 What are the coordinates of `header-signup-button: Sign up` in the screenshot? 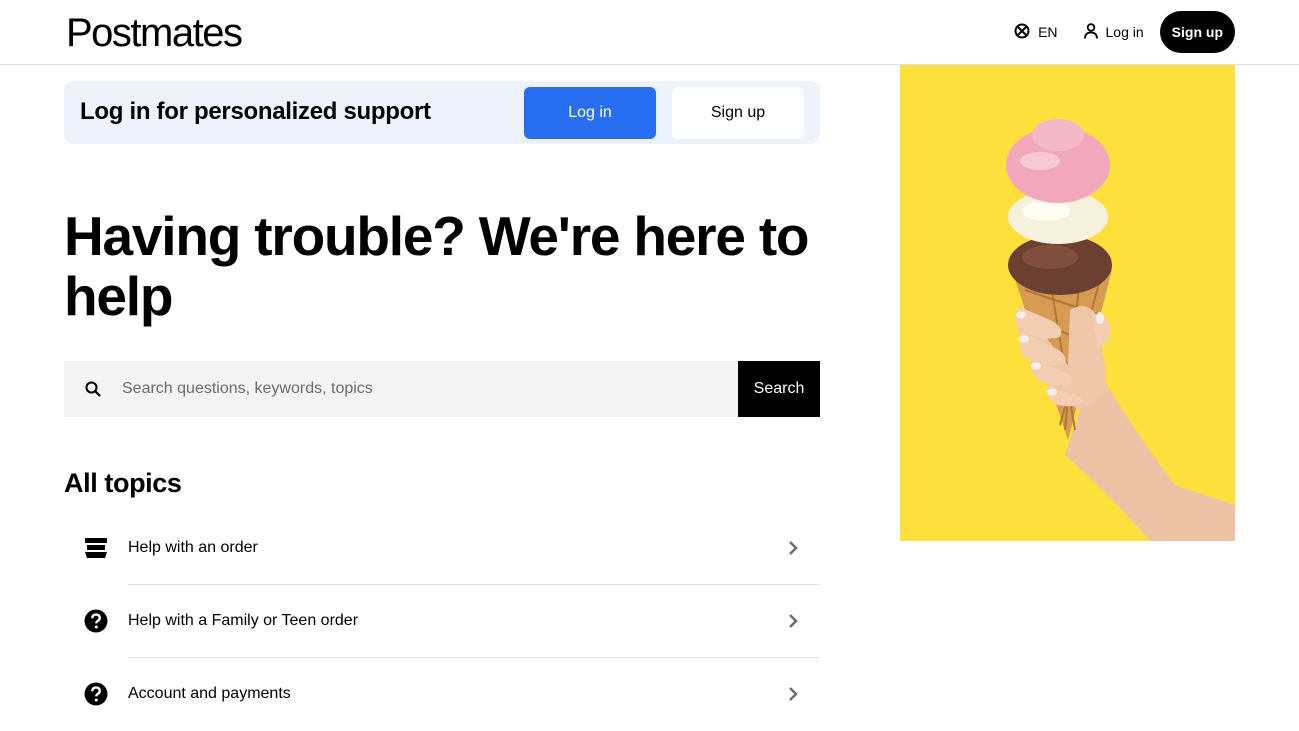 It's located at (1197, 32).